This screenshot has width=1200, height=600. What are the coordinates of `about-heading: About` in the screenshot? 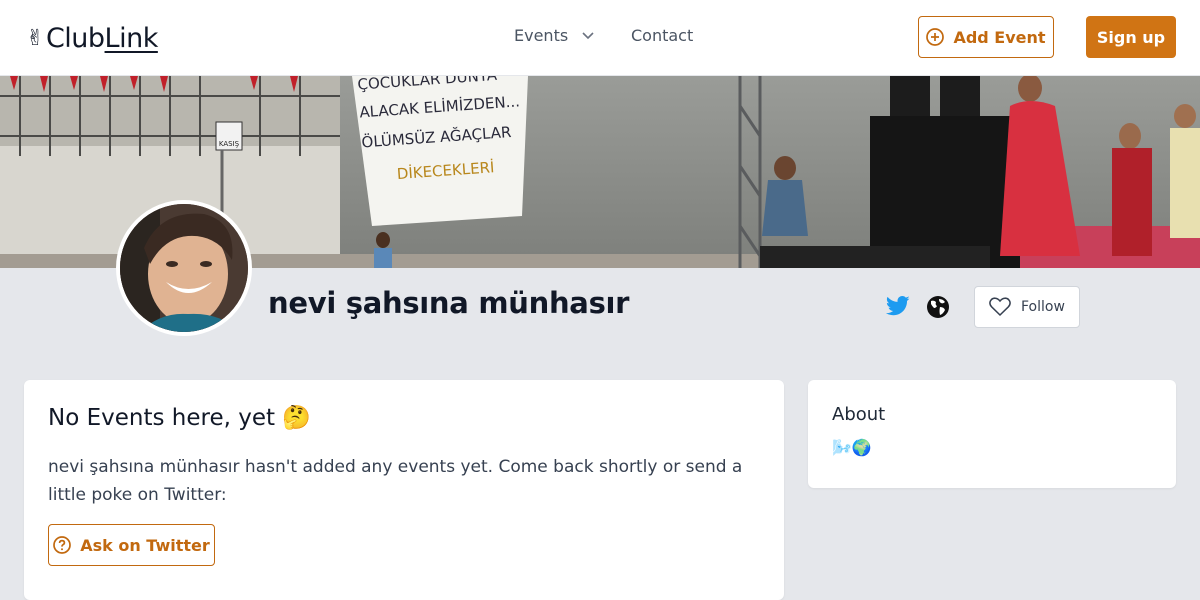 It's located at (859, 414).